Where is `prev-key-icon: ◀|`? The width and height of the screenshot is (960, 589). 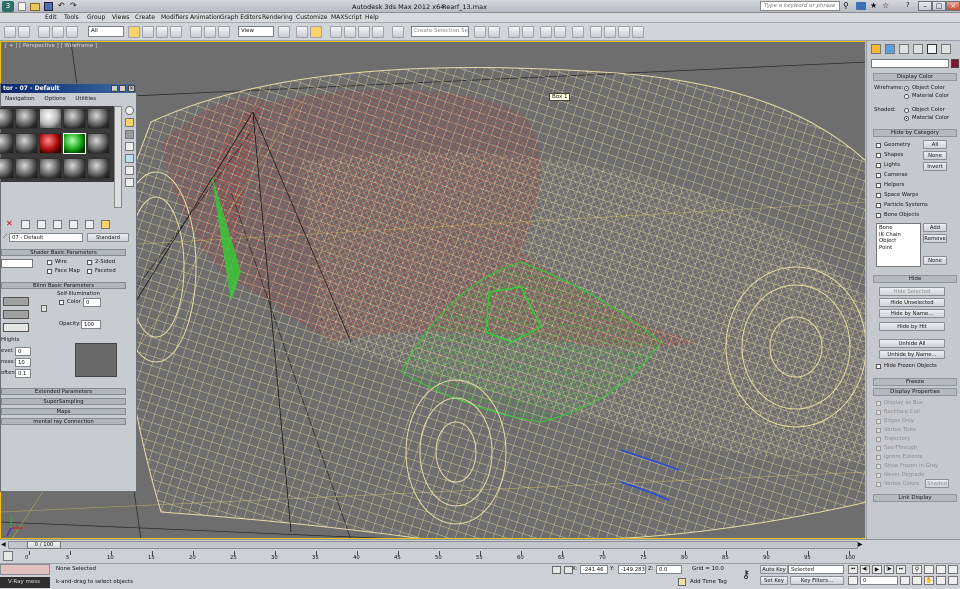 prev-key-icon: ◀| is located at coordinates (865, 569).